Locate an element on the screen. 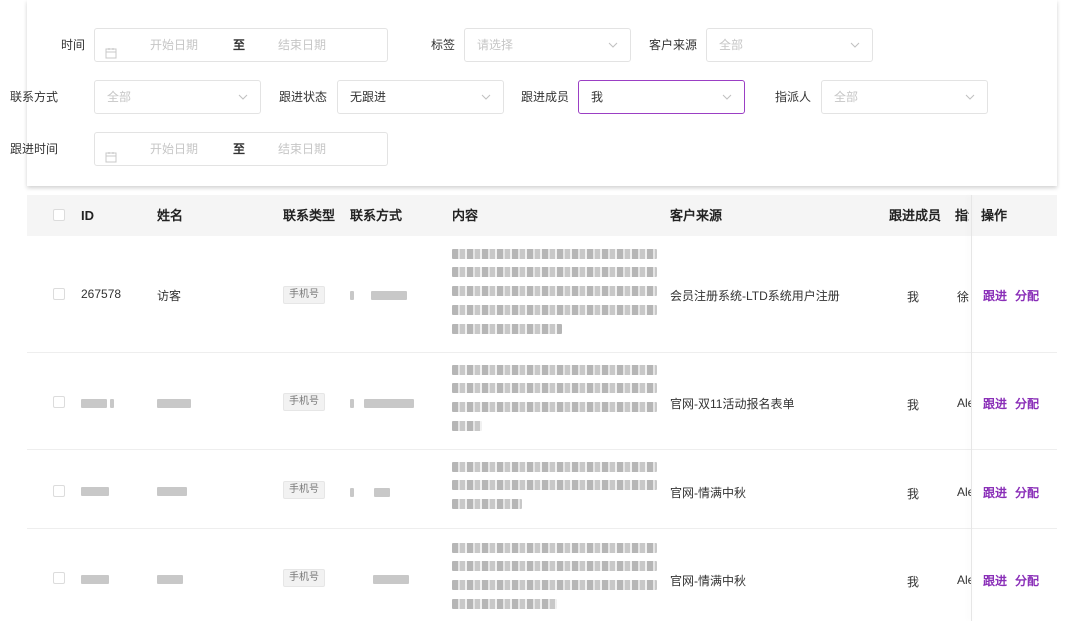  customer-source-placeholder: 全部 is located at coordinates (731, 45).